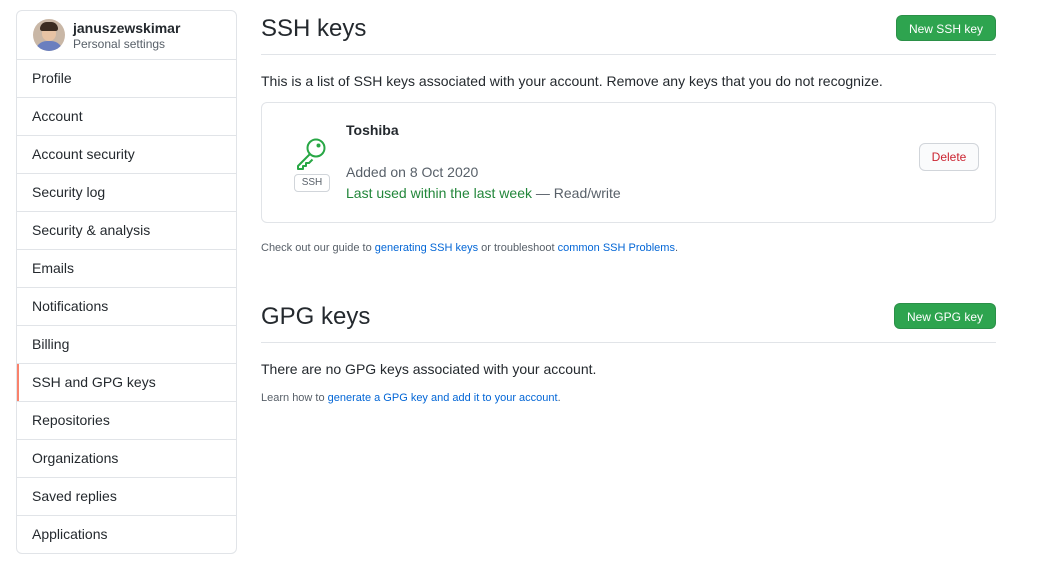 This screenshot has width=1058, height=564. What do you see at coordinates (126, 421) in the screenshot?
I see `sidebar-item-repositories: Repositories` at bounding box center [126, 421].